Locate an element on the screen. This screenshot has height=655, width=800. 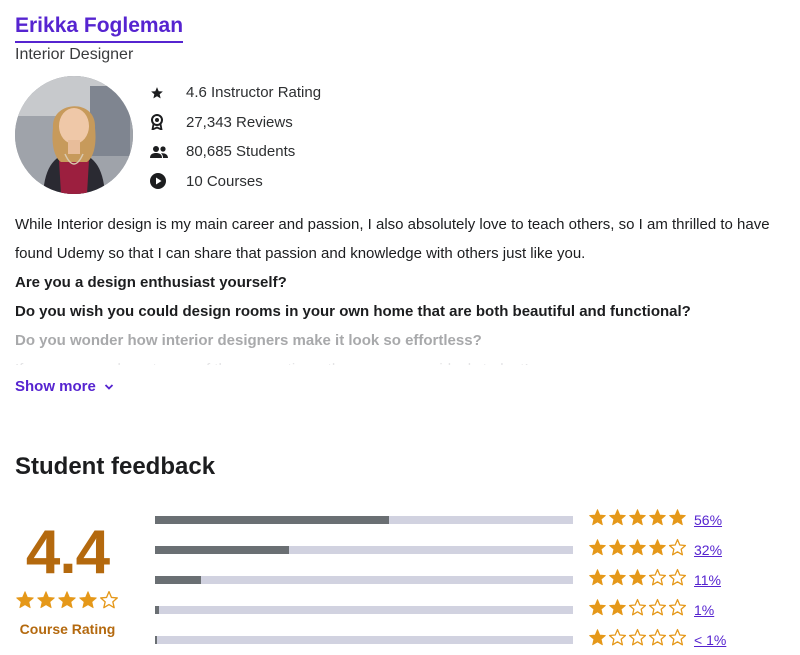
stat-rating: 4.6 Instructor Rating is located at coordinates (235, 93).